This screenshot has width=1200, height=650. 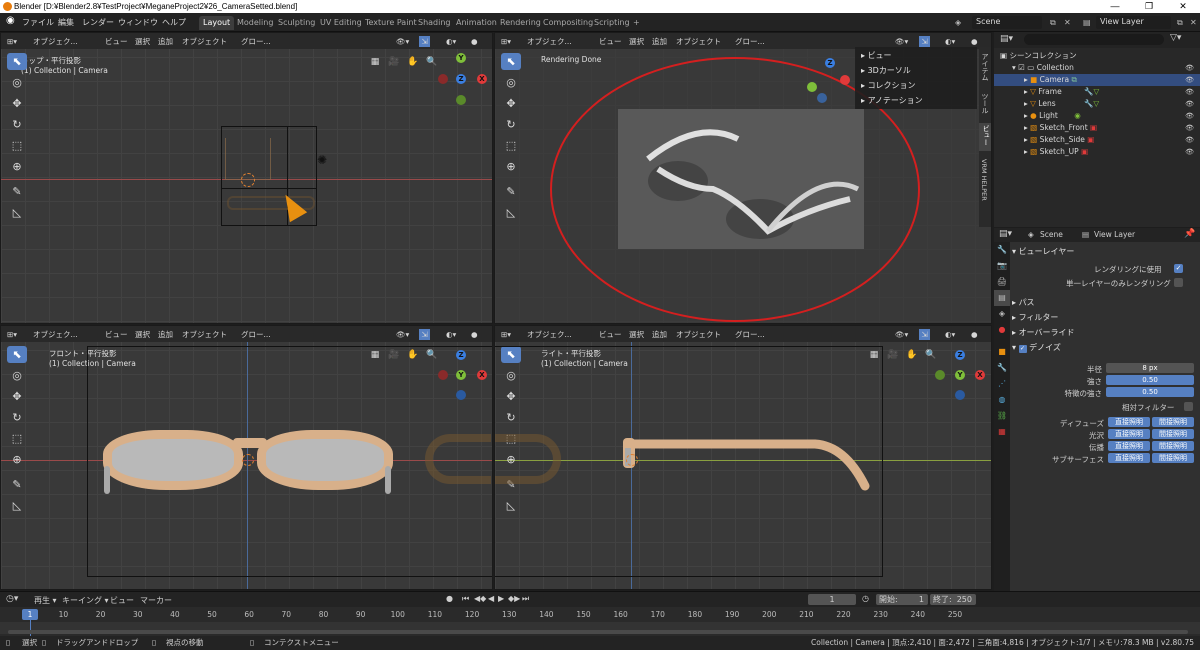 What do you see at coordinates (30, 614) in the screenshot?
I see `playhead: 1` at bounding box center [30, 614].